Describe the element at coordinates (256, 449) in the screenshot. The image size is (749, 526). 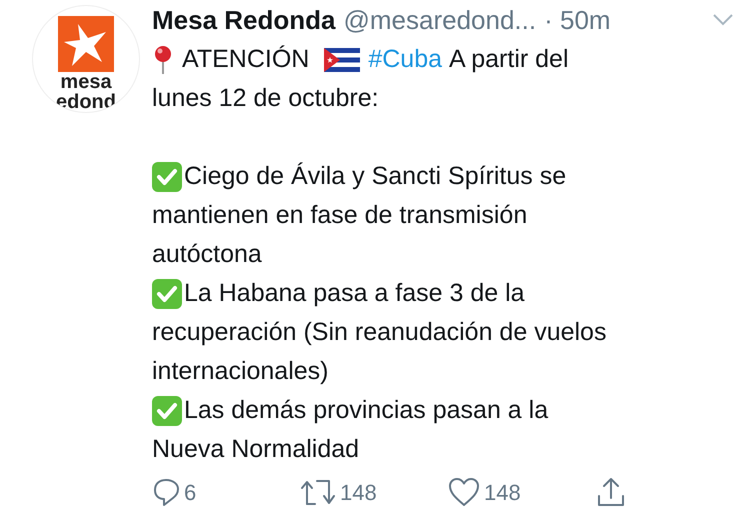
I see `list-item-text: Nueva Normalidad` at that location.